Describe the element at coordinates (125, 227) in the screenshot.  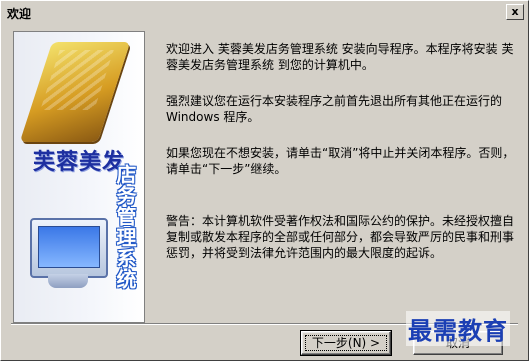
I see `product-subtitle: 店务管理系统` at that location.